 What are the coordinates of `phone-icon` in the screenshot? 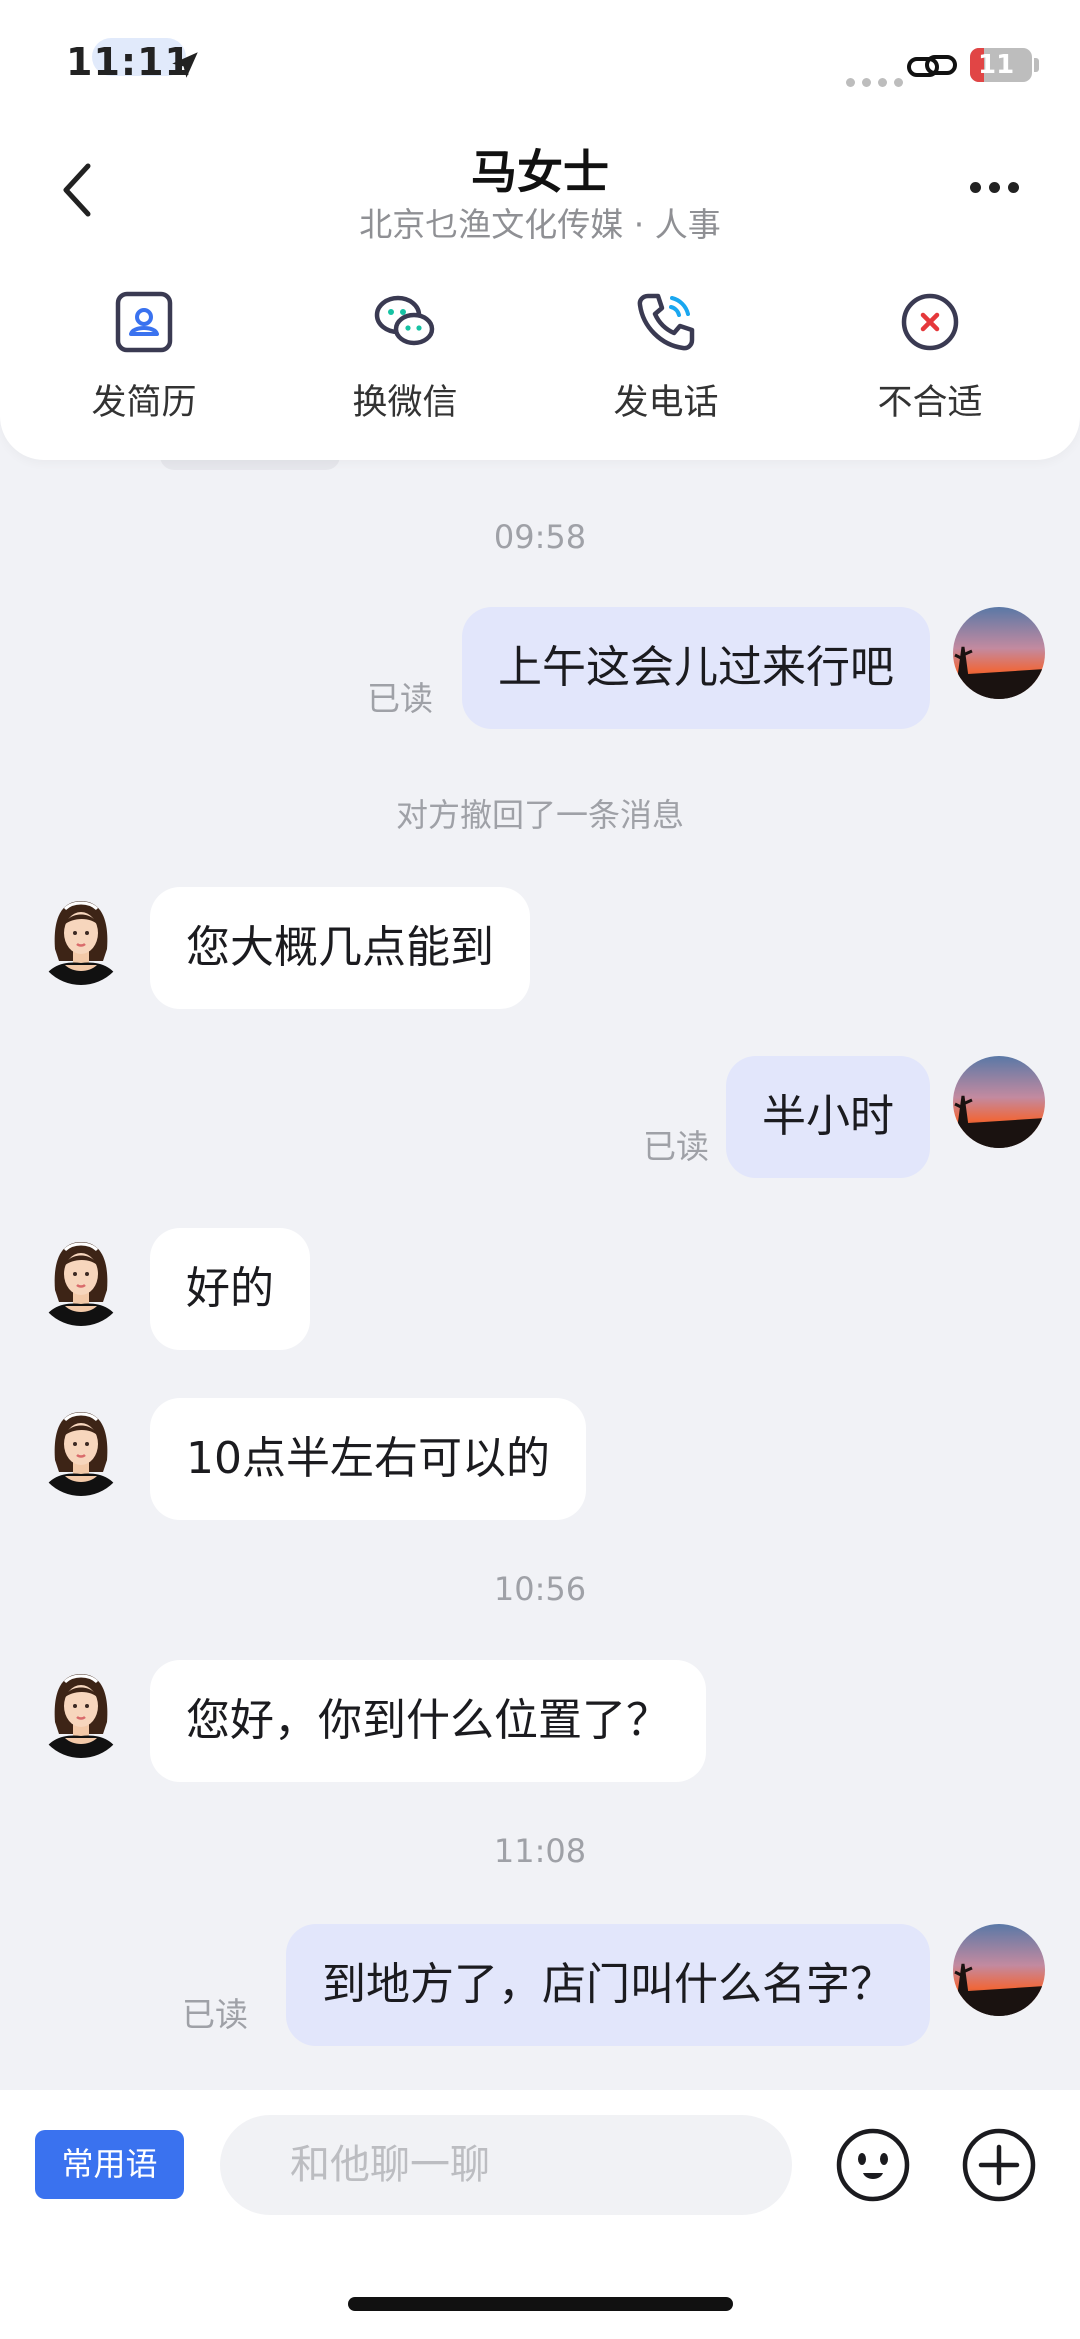 It's located at (666, 322).